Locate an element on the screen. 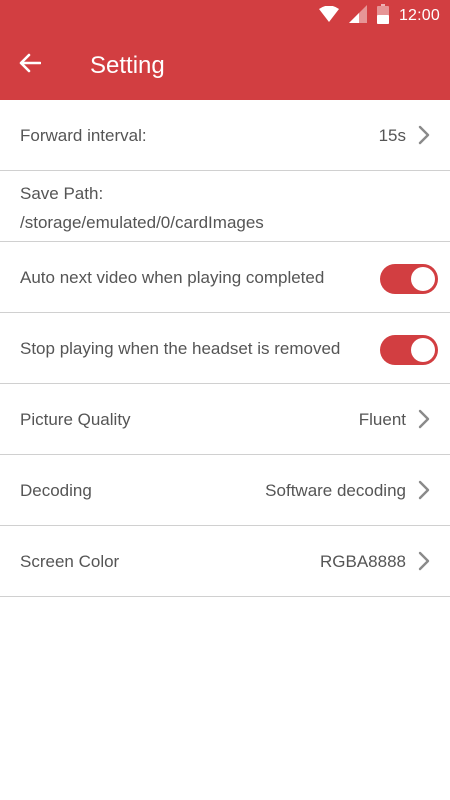 This screenshot has width=450, height=800. decoding-label: Decoding is located at coordinates (56, 490).